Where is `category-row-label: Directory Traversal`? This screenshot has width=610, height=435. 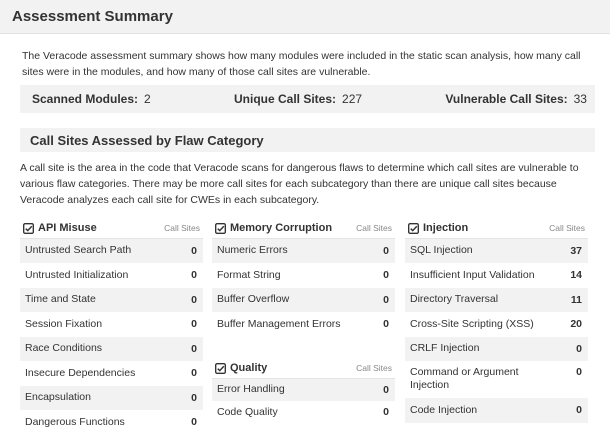 category-row-label: Directory Traversal is located at coordinates (454, 299).